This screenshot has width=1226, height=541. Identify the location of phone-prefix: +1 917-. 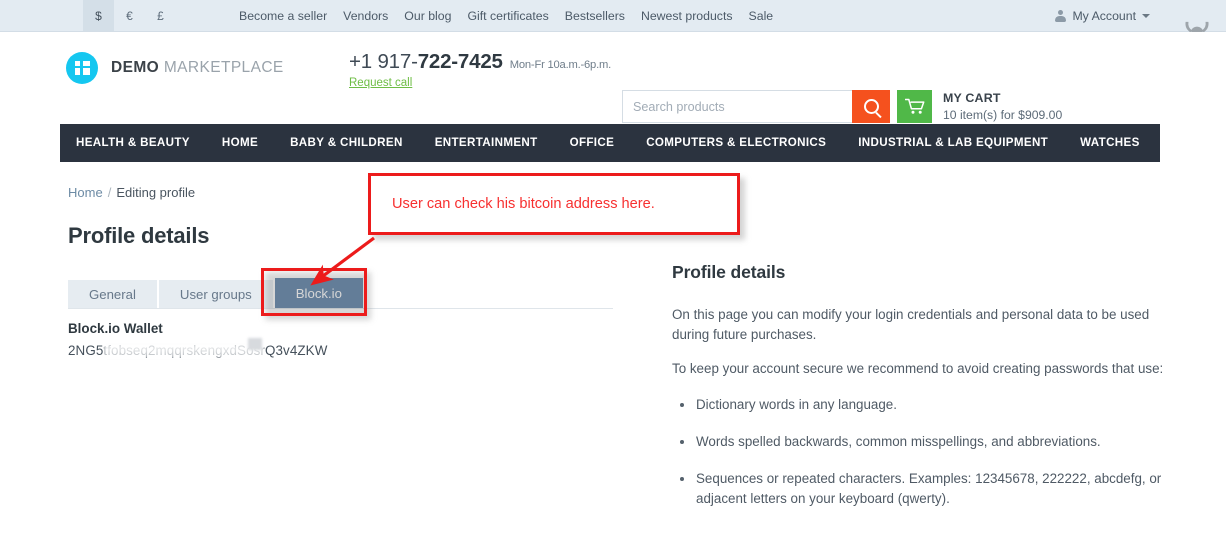
(383, 61).